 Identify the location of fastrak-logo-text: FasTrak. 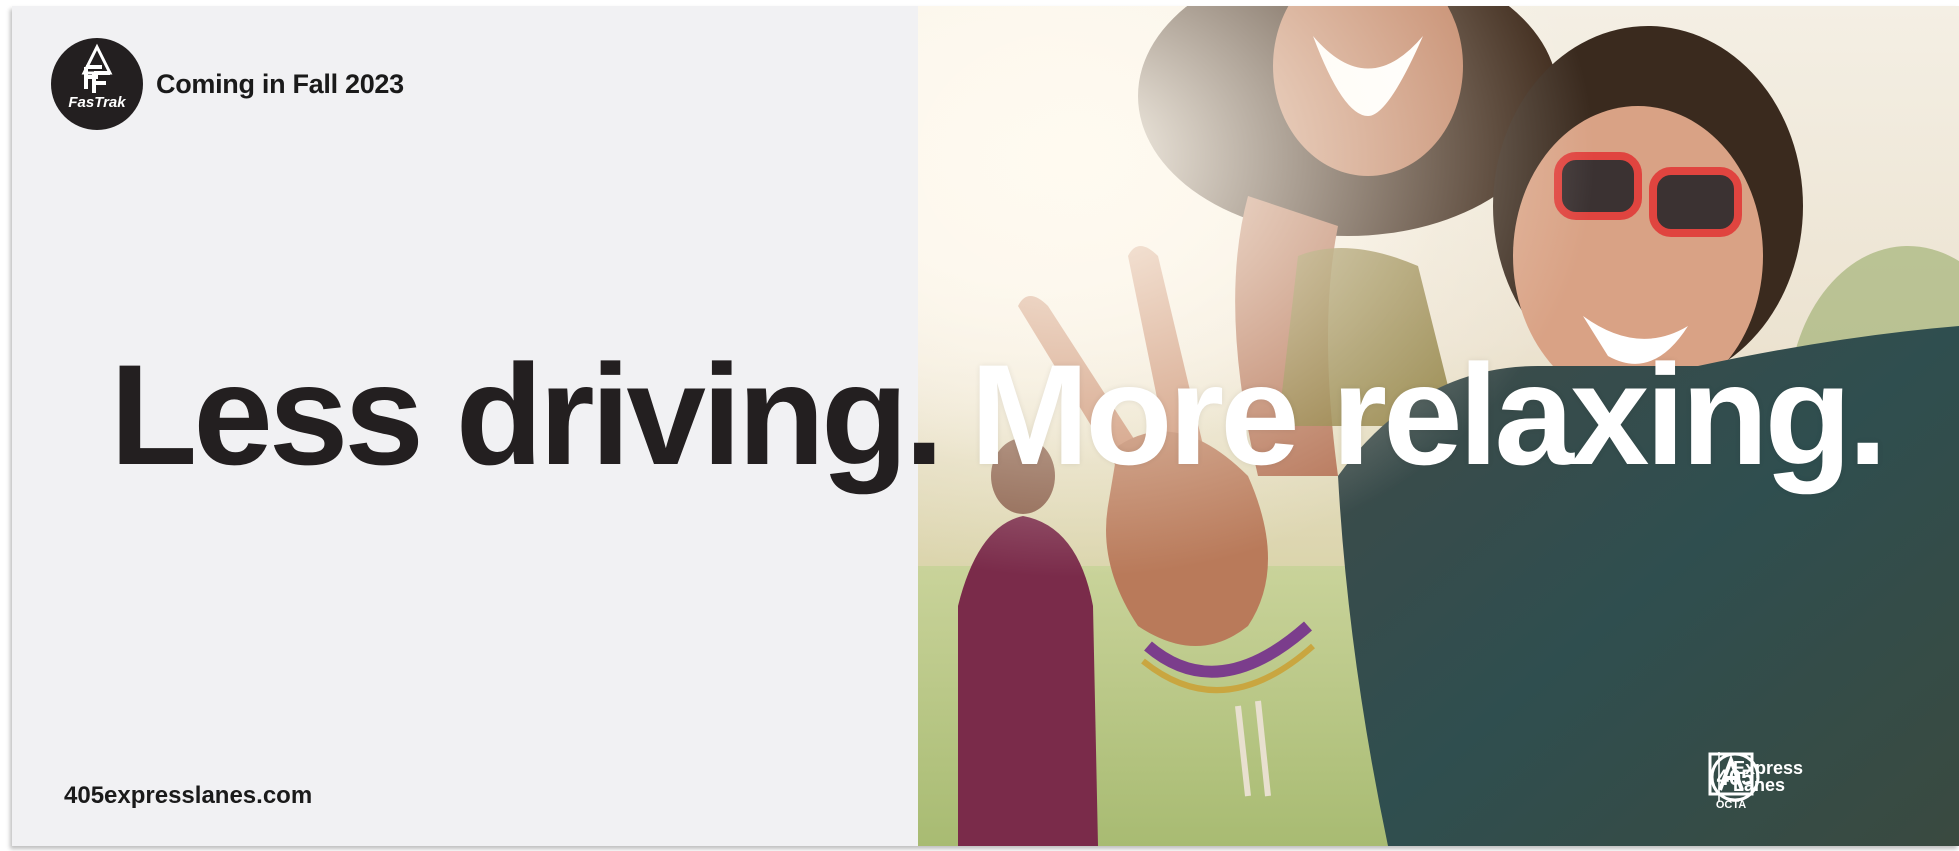
(97, 102).